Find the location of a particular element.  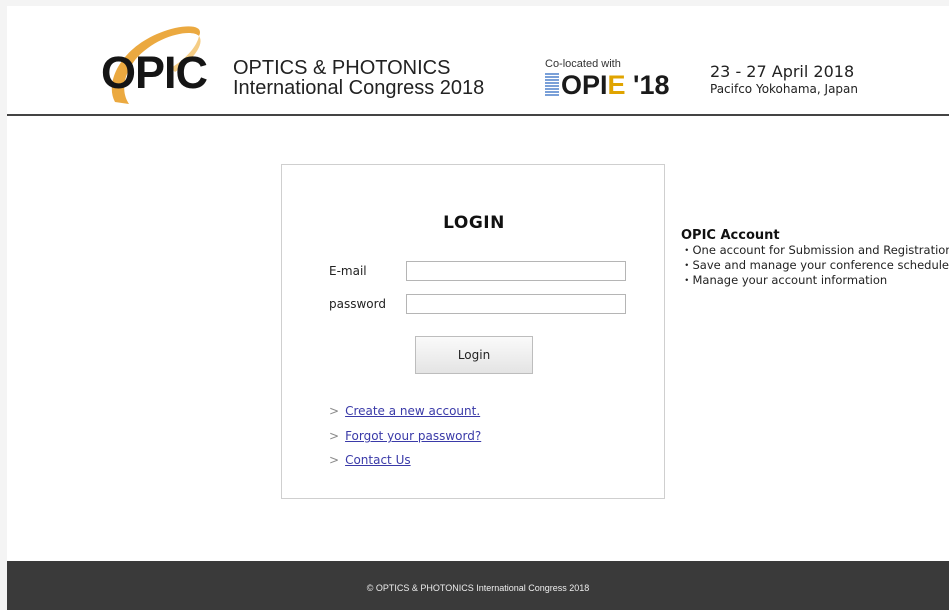

password-field is located at coordinates (516, 304).